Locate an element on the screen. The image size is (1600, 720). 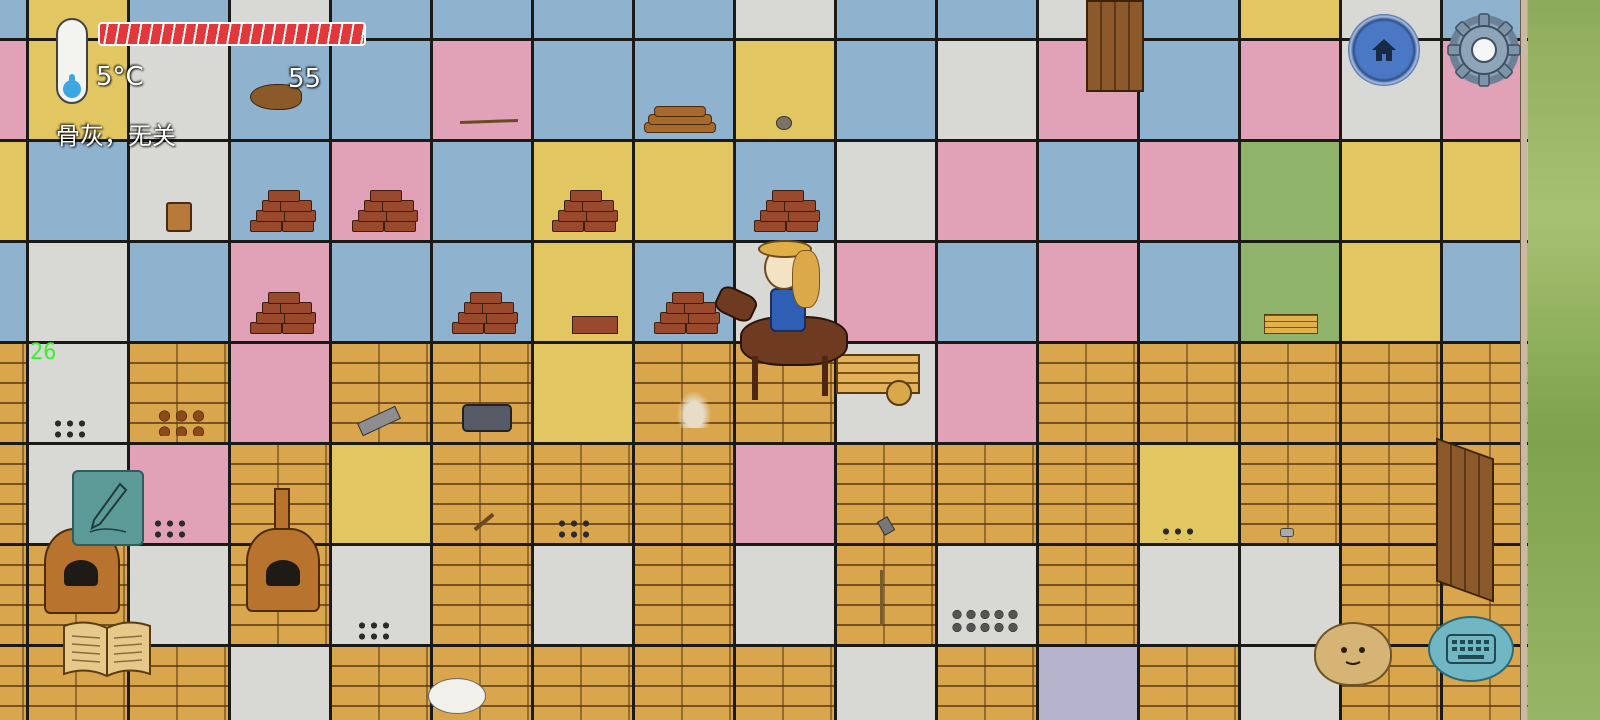
player-on-horse-cart is located at coordinates (816, 325).